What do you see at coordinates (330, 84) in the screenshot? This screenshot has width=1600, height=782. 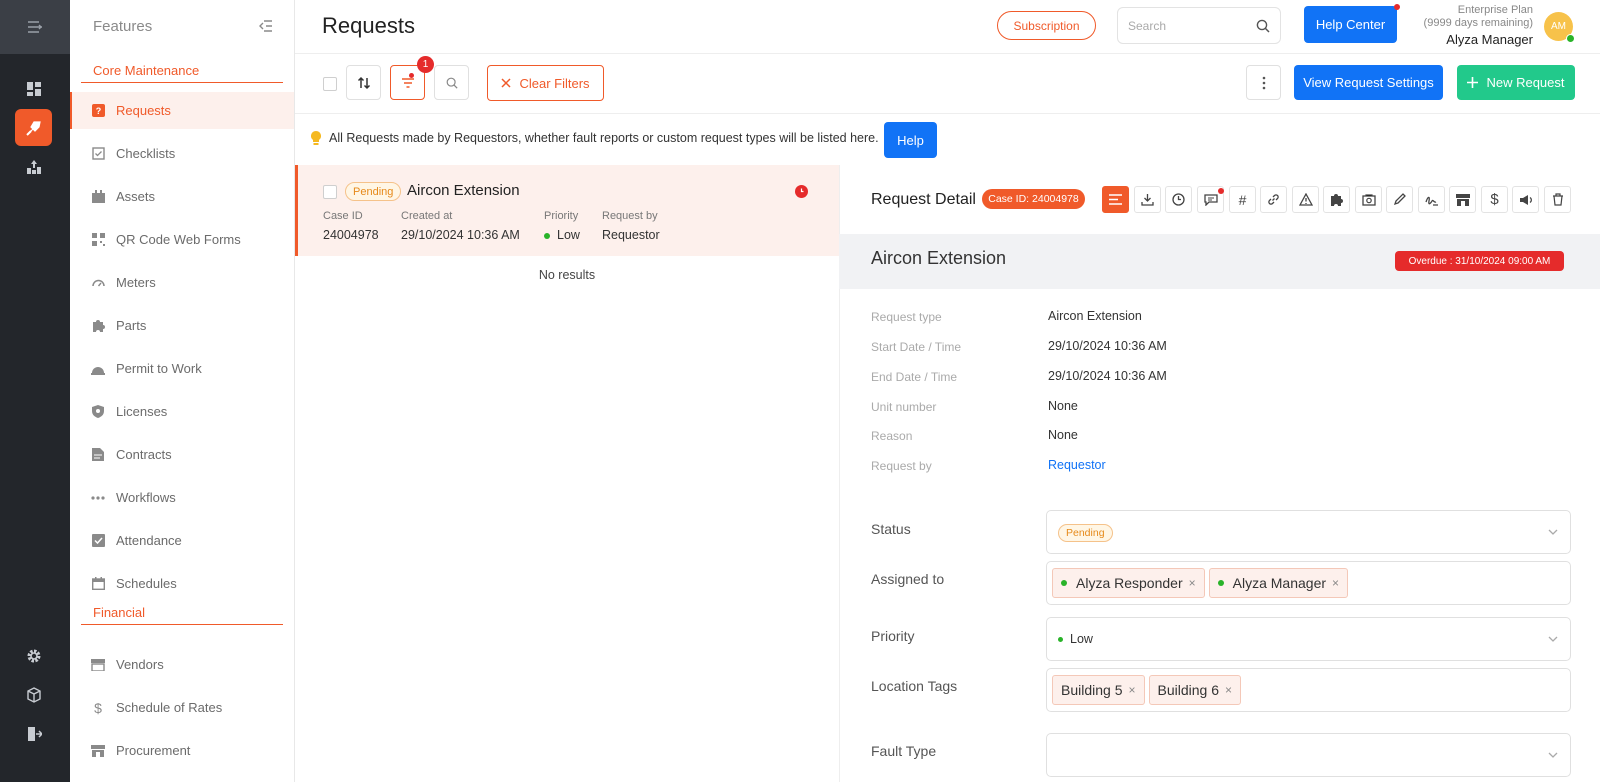 I see `select-all-checkbox` at bounding box center [330, 84].